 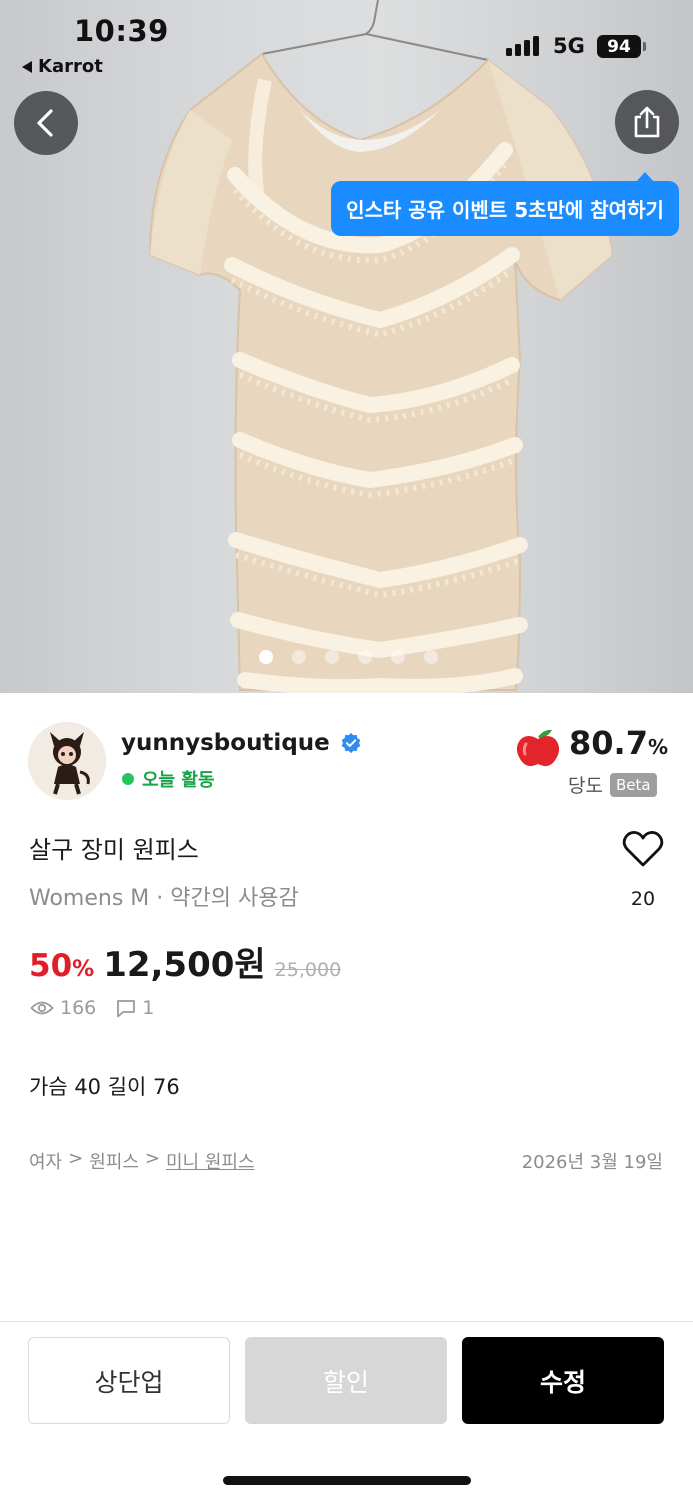 I want to click on sweetness-label: 당도, so click(x=585, y=786).